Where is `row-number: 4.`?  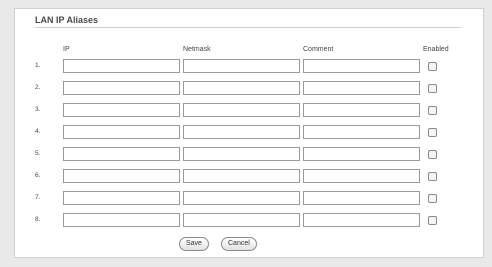
row-number: 4. is located at coordinates (38, 131).